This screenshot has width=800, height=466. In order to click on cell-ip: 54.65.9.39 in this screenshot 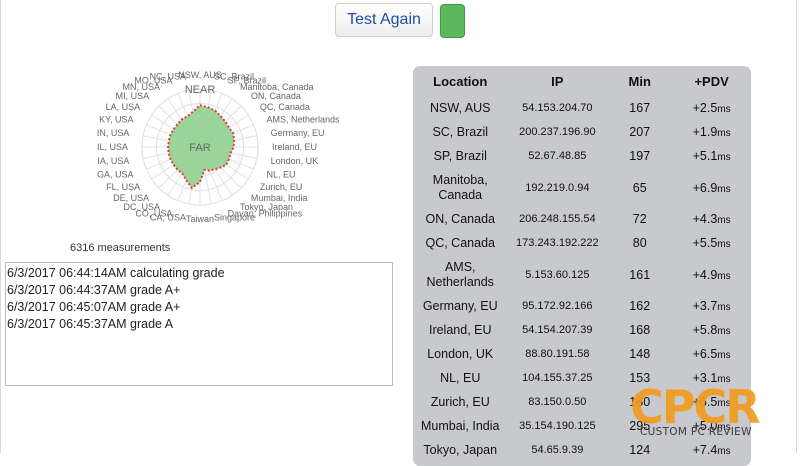, I will do `click(557, 450)`.